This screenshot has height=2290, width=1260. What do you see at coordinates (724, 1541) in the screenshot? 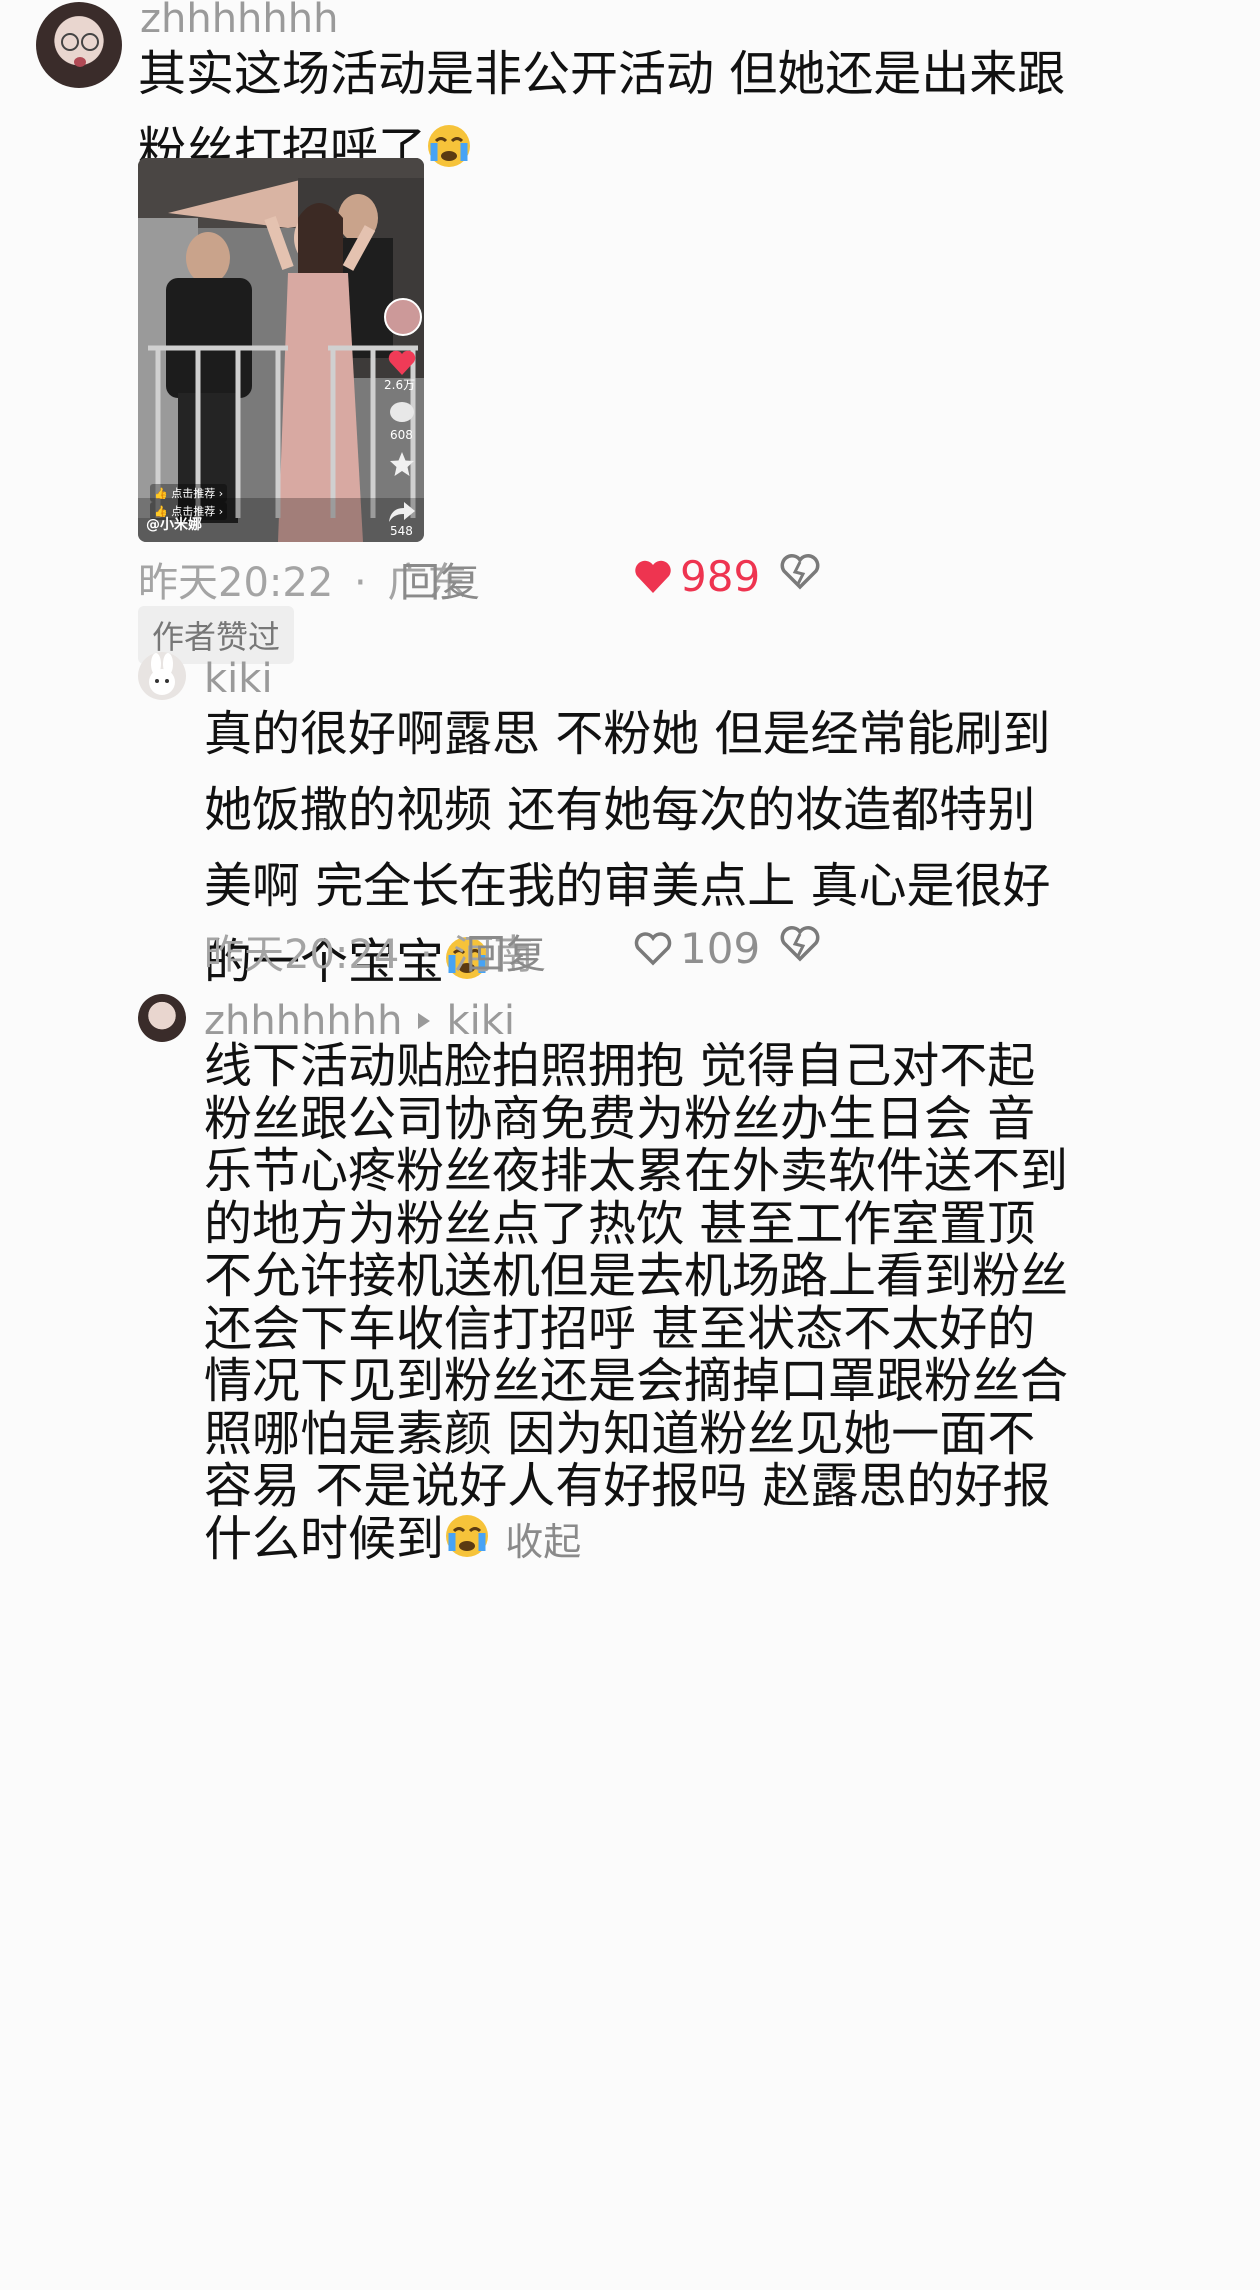
I see `comment-line: 什么时候到 收起` at bounding box center [724, 1541].